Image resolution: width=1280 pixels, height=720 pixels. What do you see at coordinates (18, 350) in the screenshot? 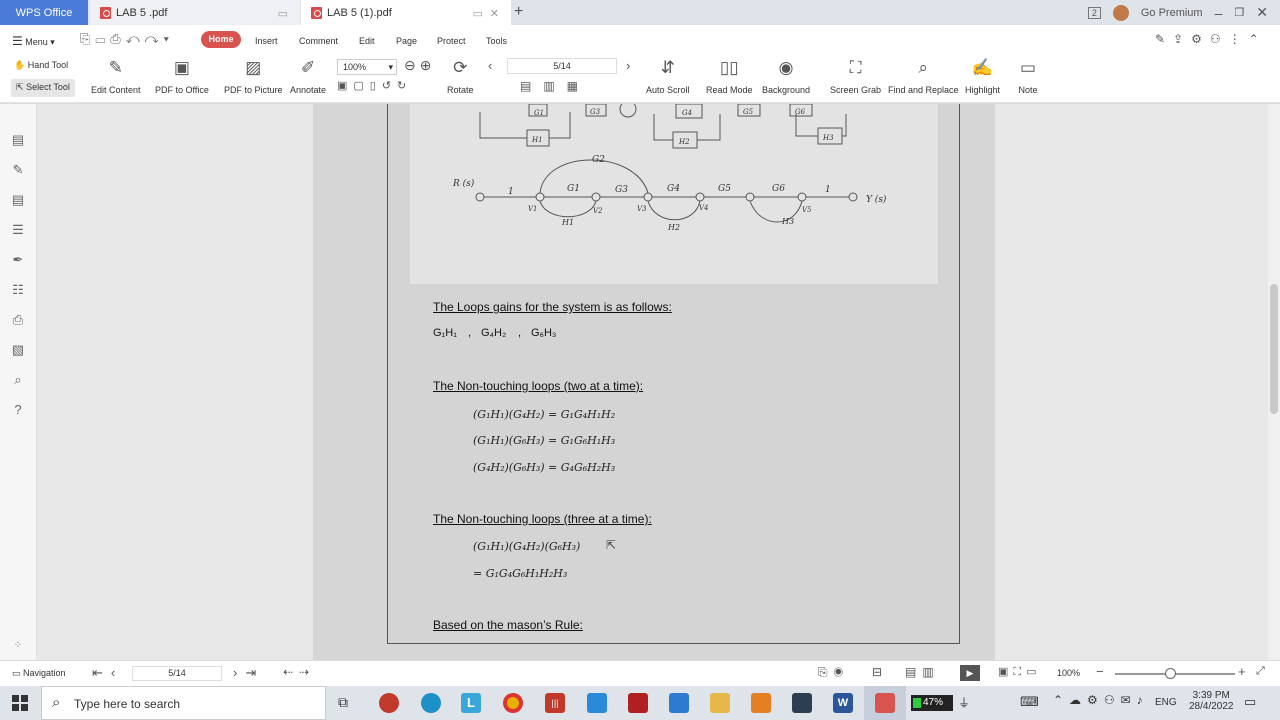
I see `attachment-icon: ▧` at bounding box center [18, 350].